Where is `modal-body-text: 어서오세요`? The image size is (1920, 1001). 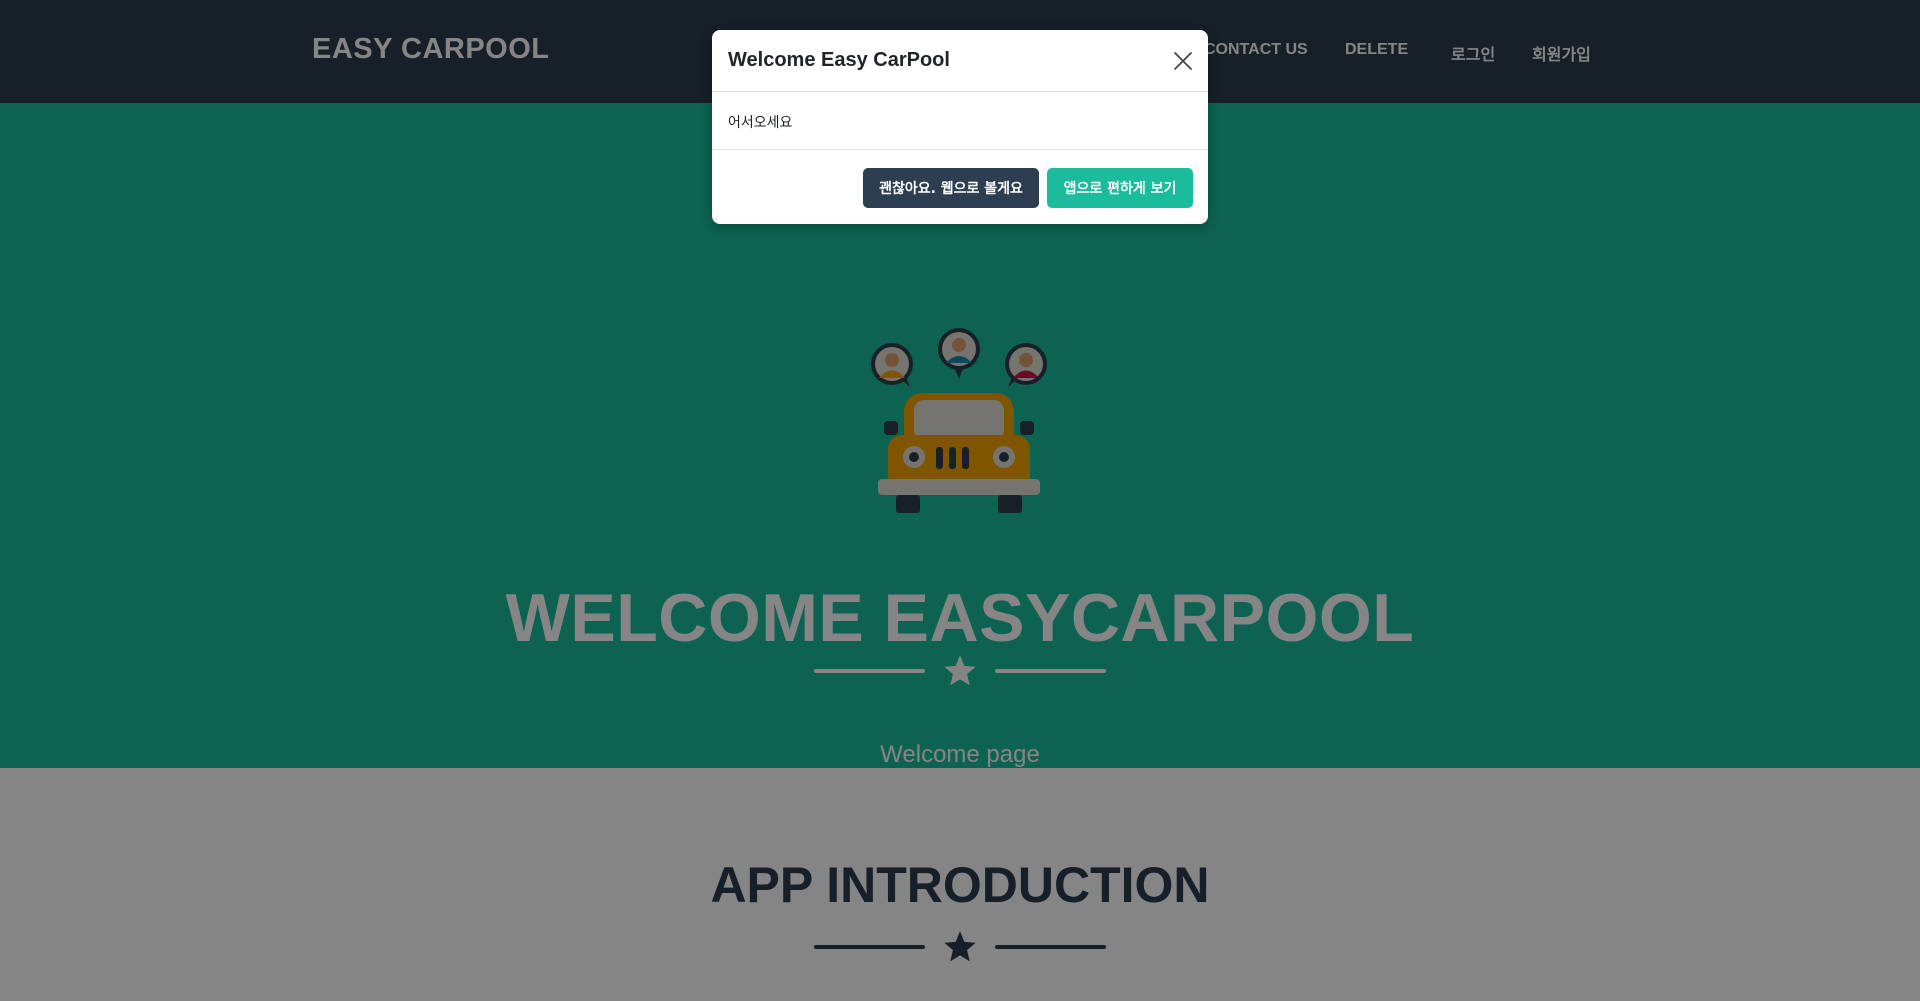 modal-body-text: 어서오세요 is located at coordinates (760, 123).